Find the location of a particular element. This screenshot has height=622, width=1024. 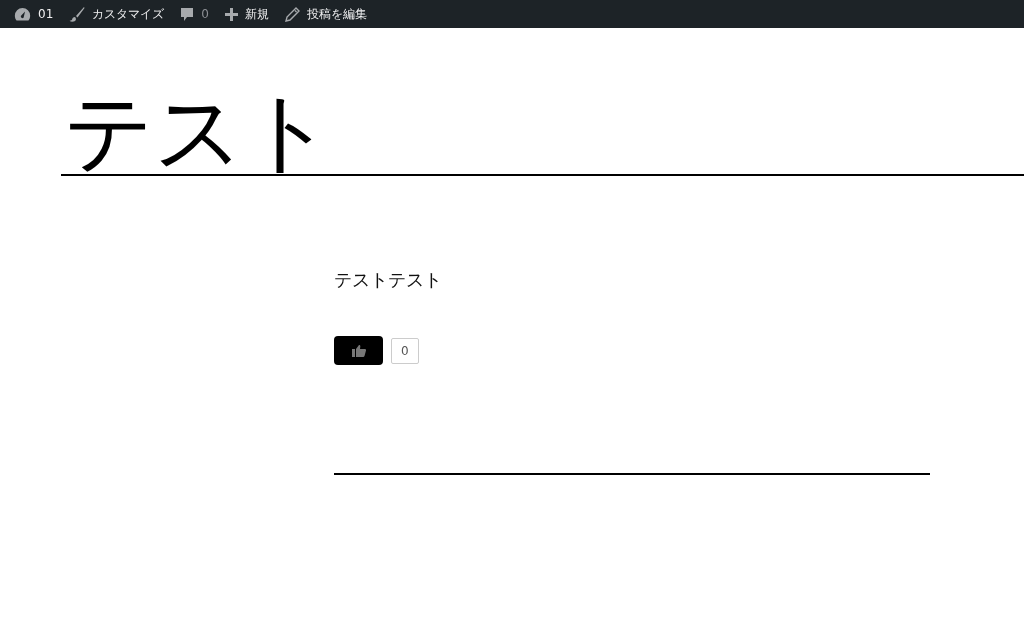

post-text: テストテスト is located at coordinates (388, 280).